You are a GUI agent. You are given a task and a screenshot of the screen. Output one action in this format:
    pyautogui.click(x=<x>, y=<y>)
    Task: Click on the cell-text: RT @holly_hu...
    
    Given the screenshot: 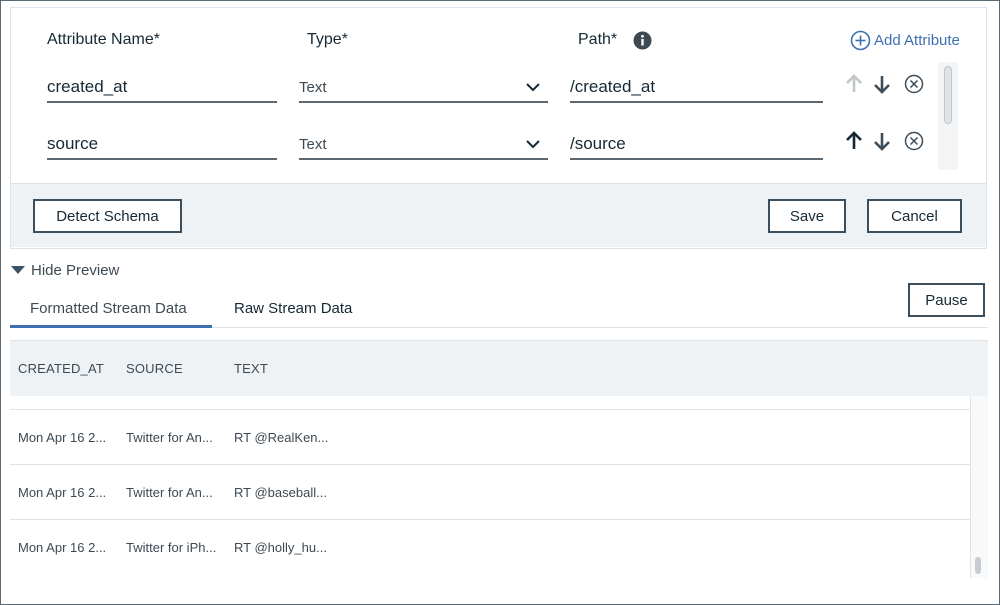 What is the action you would take?
    pyautogui.click(x=280, y=547)
    